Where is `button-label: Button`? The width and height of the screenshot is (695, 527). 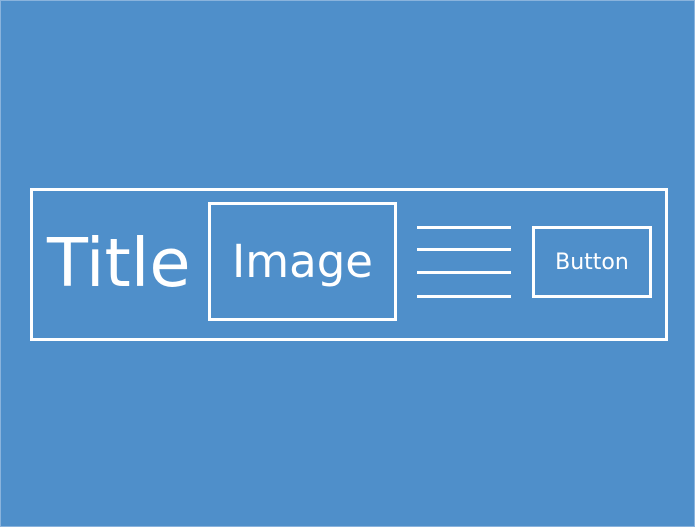 button-label: Button is located at coordinates (592, 262).